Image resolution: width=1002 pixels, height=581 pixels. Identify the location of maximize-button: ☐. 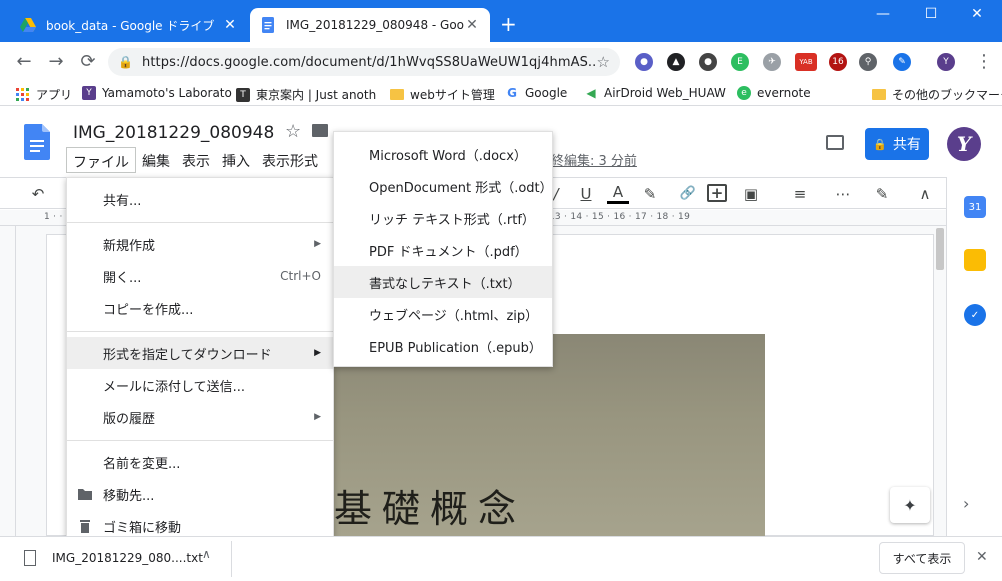
(931, 14).